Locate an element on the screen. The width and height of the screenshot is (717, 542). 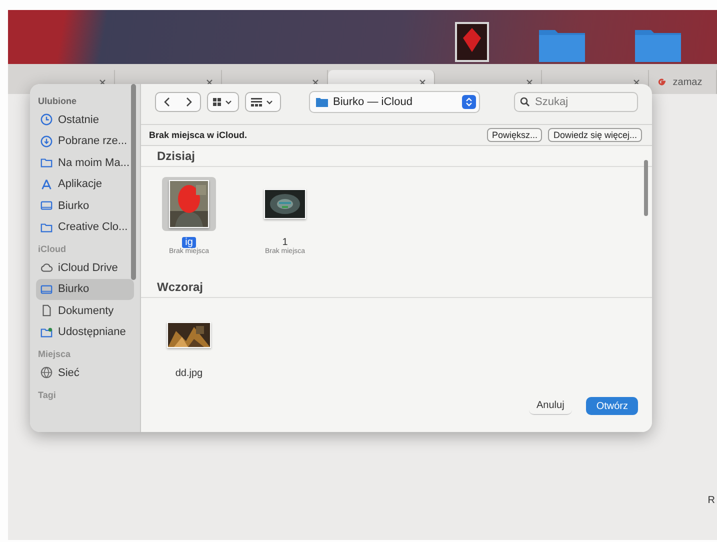
file-name: 1 is located at coordinates (285, 242).